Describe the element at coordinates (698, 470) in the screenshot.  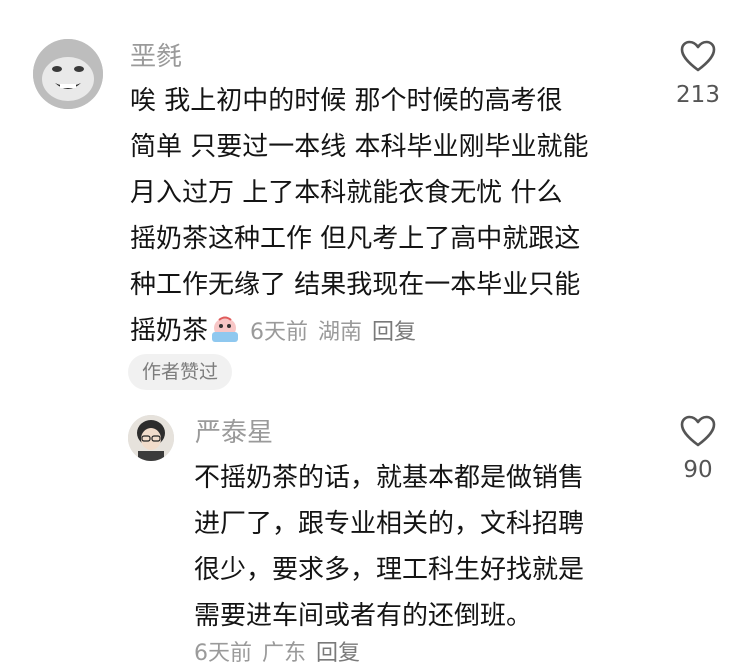
I see `like-count: 90` at that location.